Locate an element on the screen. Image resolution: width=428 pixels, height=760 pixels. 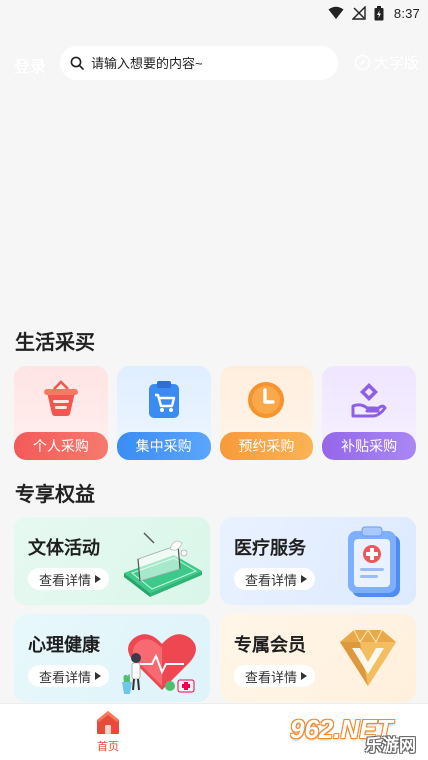
compass-icon is located at coordinates (362, 62).